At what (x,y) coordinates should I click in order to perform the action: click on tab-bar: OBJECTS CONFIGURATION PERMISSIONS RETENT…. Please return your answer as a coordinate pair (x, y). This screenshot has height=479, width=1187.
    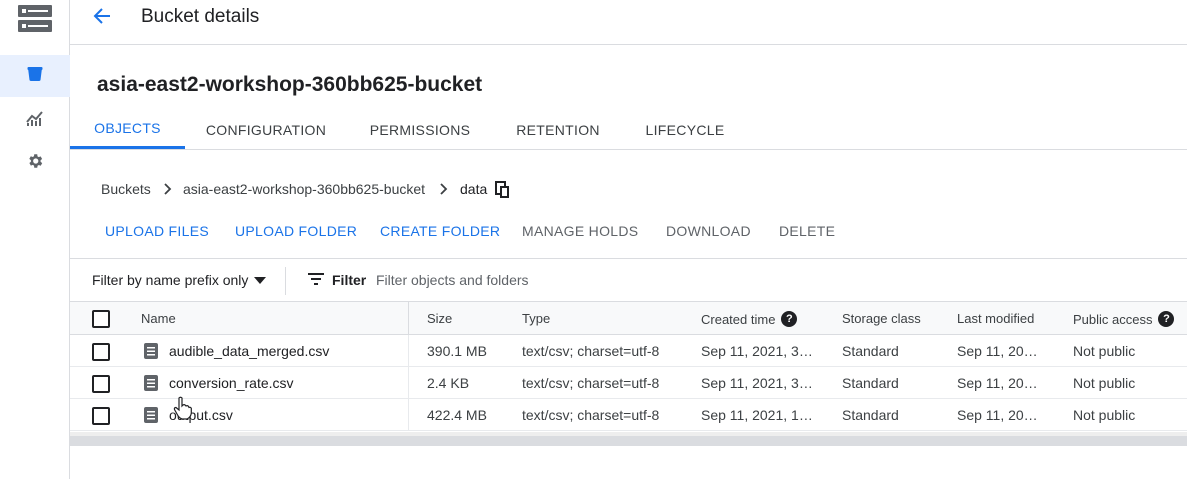
    Looking at the image, I should click on (628, 130).